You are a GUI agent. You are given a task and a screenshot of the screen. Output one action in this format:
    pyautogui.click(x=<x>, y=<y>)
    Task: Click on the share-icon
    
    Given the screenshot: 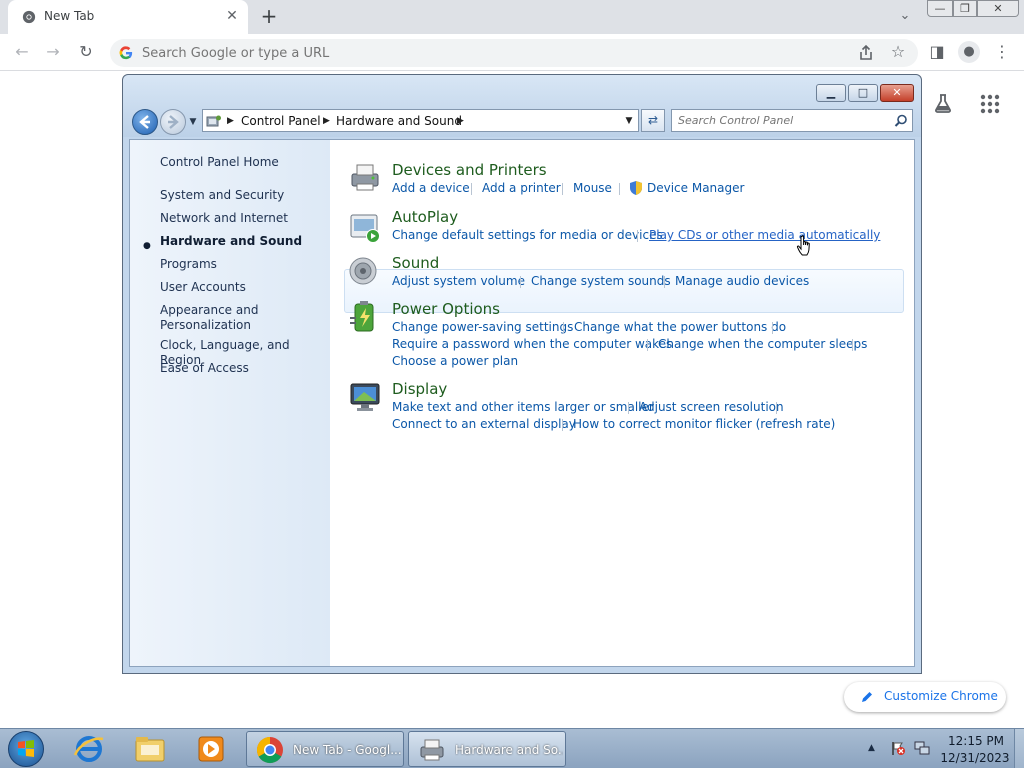 What is the action you would take?
    pyautogui.click(x=866, y=53)
    